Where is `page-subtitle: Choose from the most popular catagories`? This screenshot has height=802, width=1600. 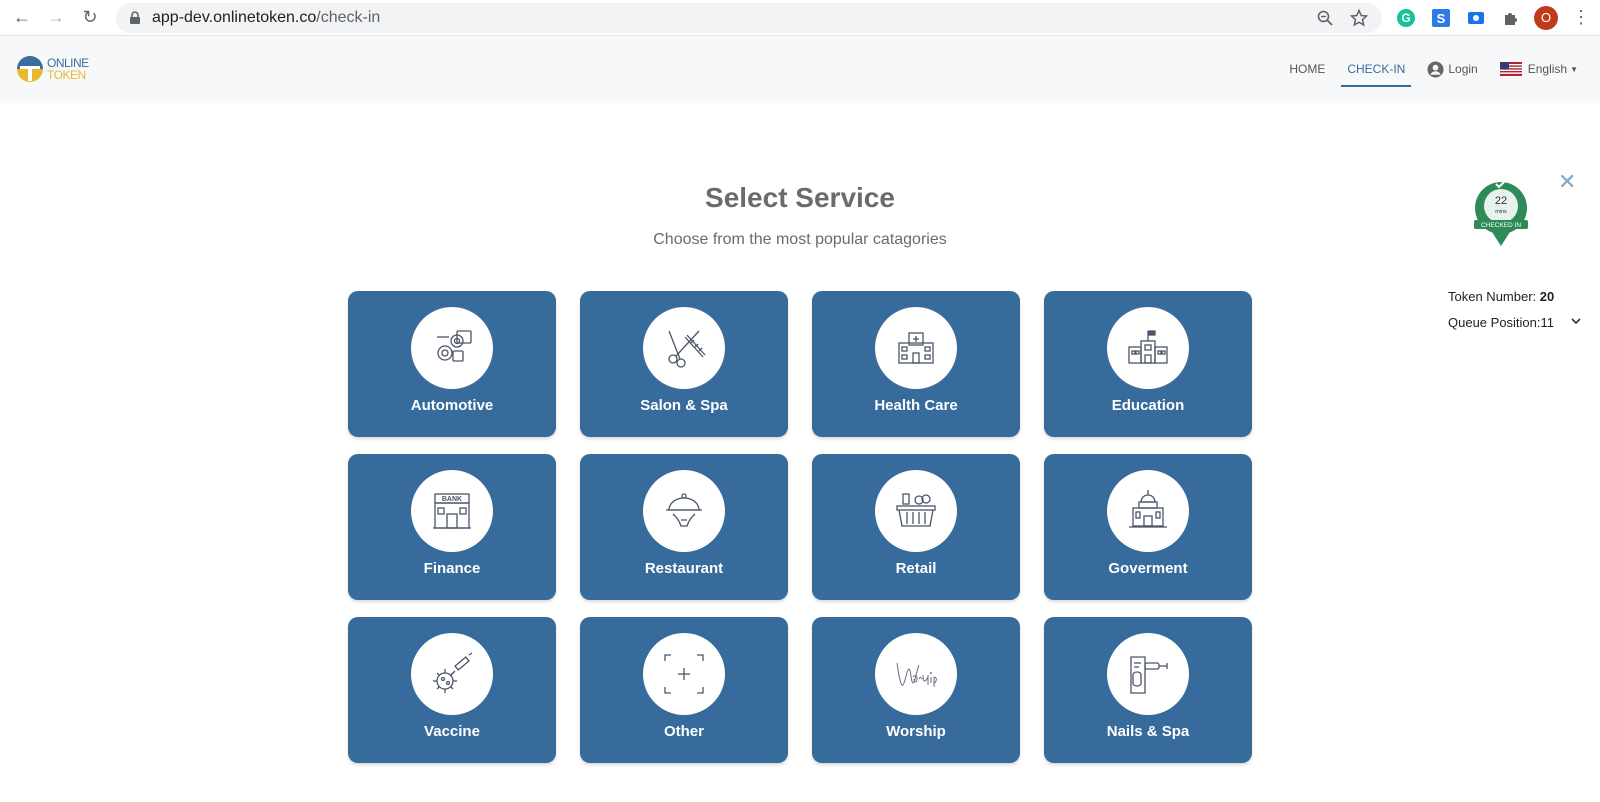 page-subtitle: Choose from the most popular catagories is located at coordinates (800, 239).